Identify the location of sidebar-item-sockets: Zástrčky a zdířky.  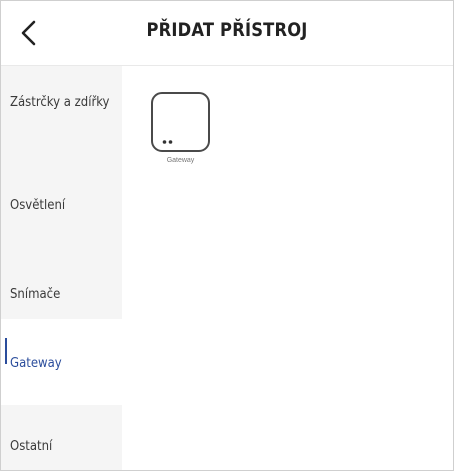
(61, 109).